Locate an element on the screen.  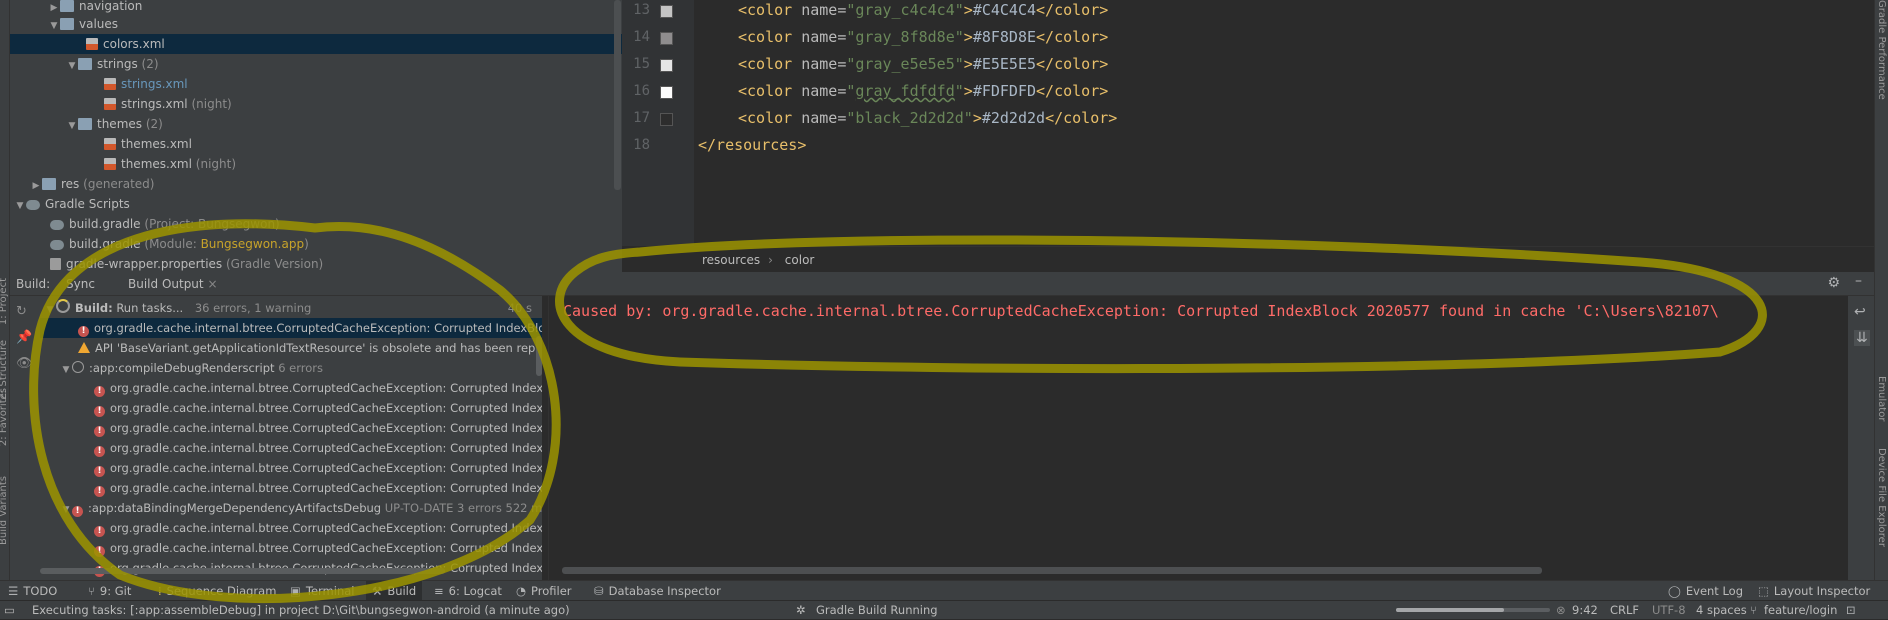
build-tree-horizontal-scrollbar is located at coordinates (290, 571).